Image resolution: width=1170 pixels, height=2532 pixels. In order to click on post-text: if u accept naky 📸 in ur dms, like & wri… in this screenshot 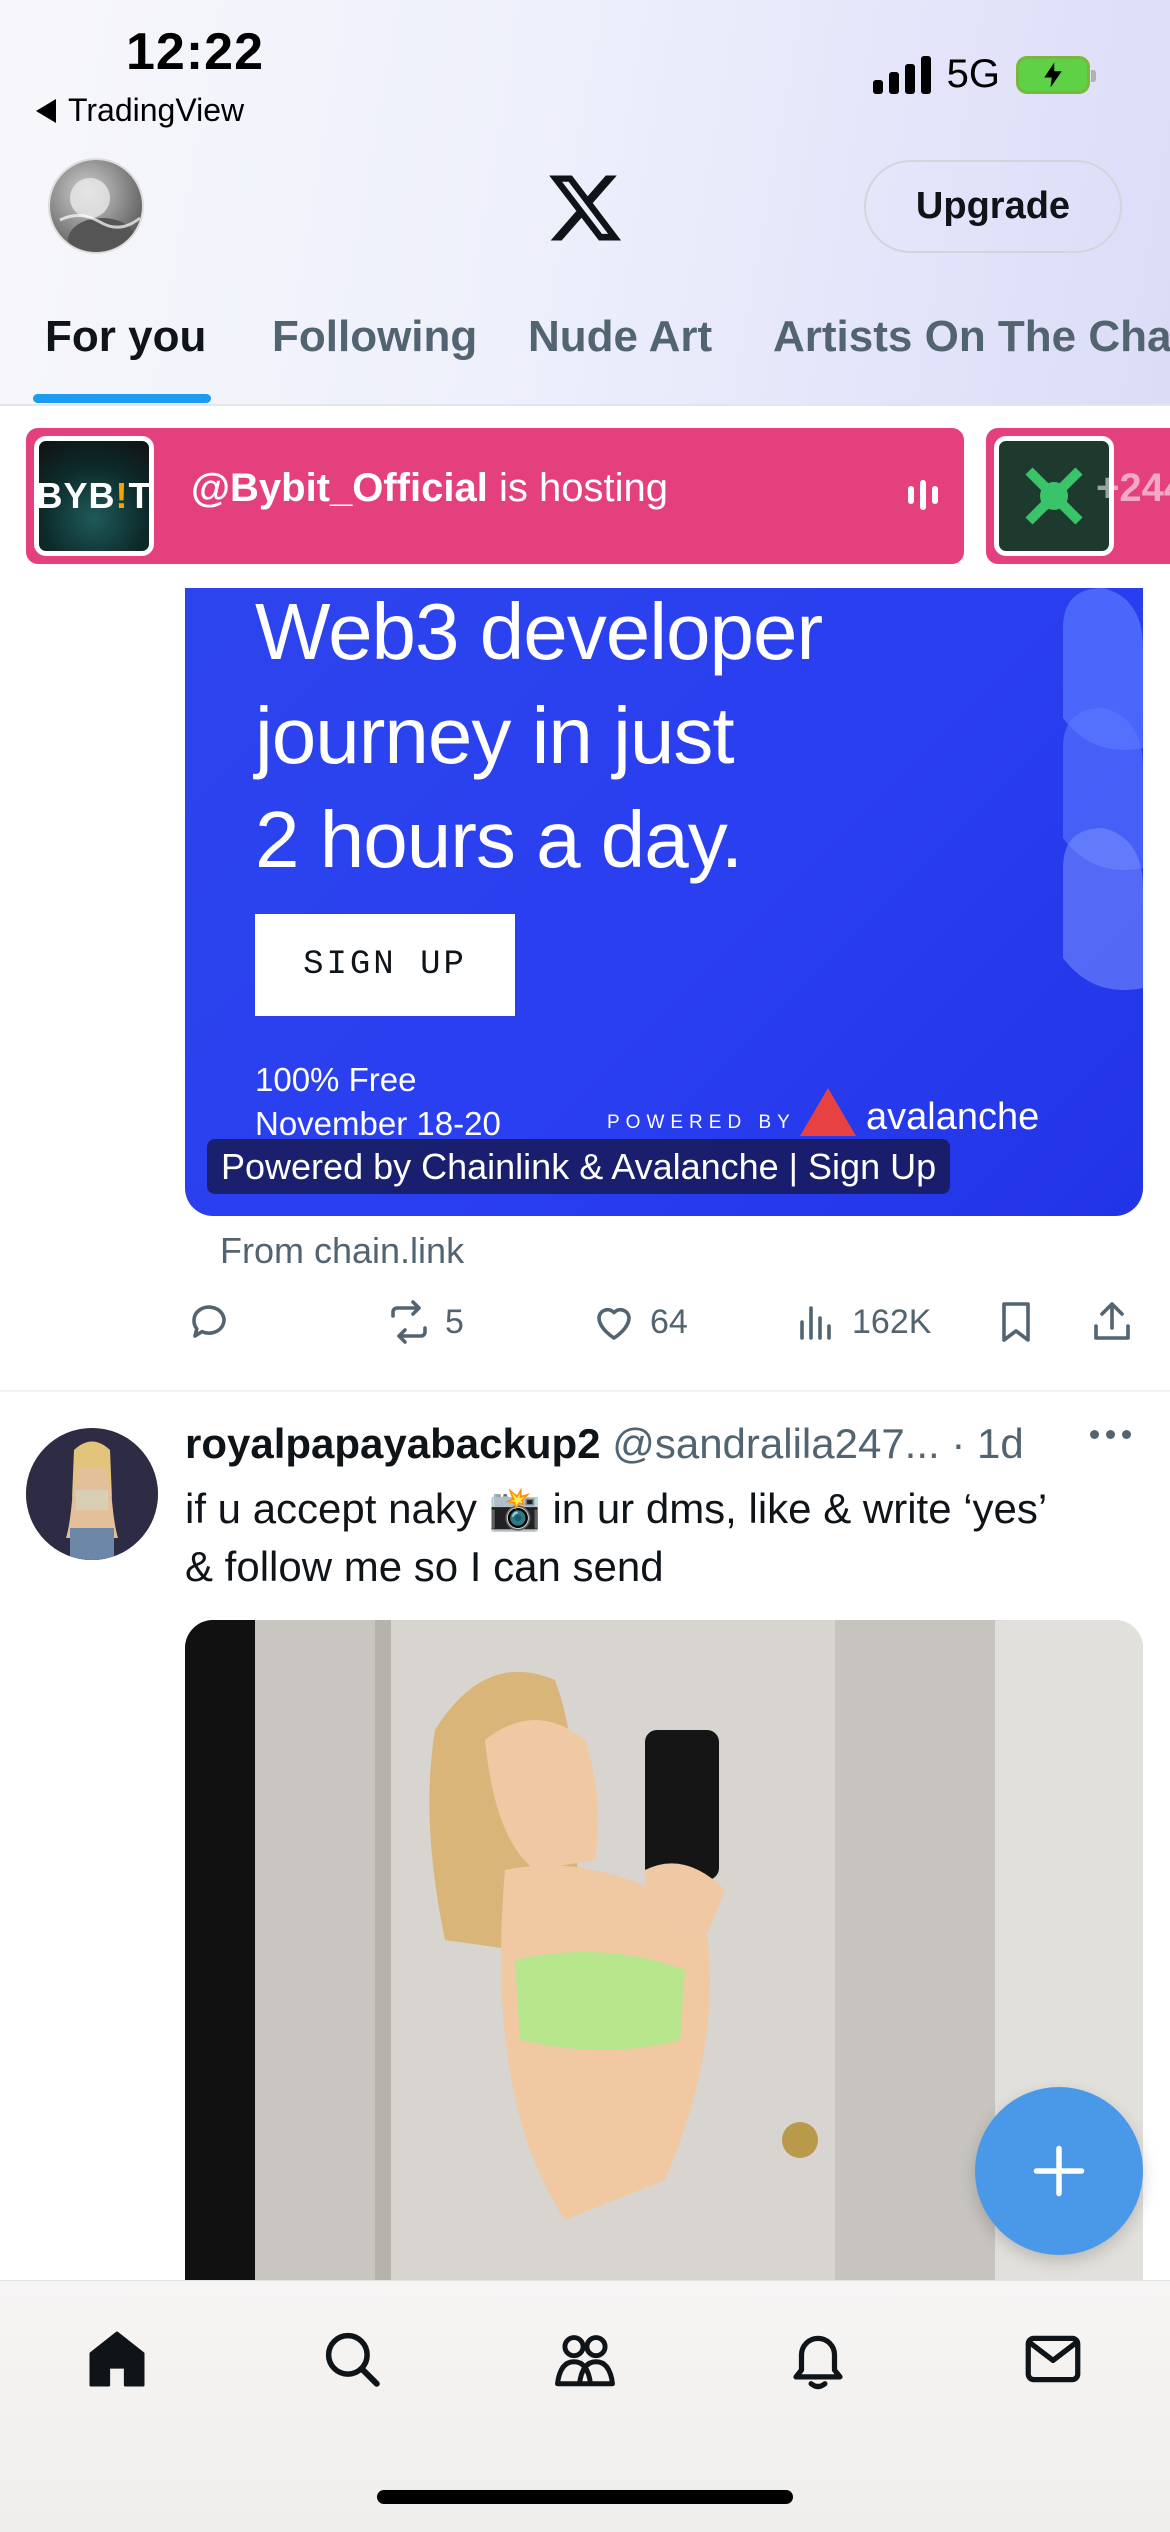, I will do `click(655, 1538)`.